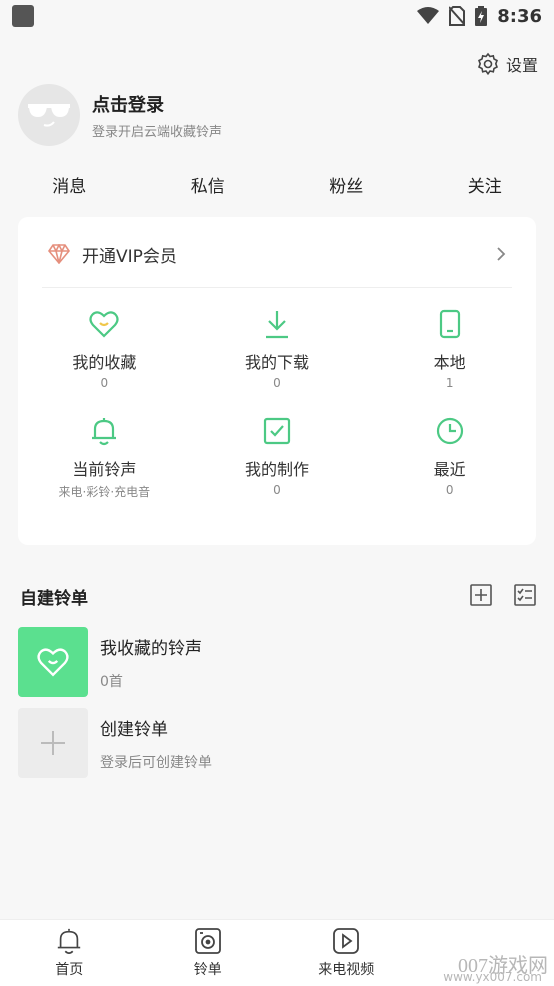 This screenshot has height=986, width=554. I want to click on divider, so click(277, 287).